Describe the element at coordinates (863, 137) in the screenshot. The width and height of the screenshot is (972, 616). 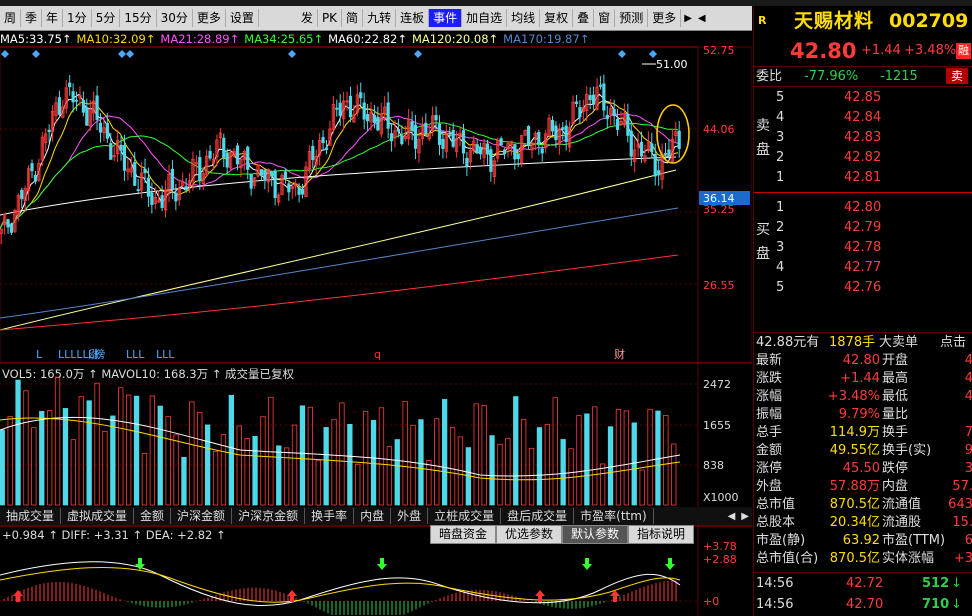
I see `sell-order-row: 3 42.83` at that location.